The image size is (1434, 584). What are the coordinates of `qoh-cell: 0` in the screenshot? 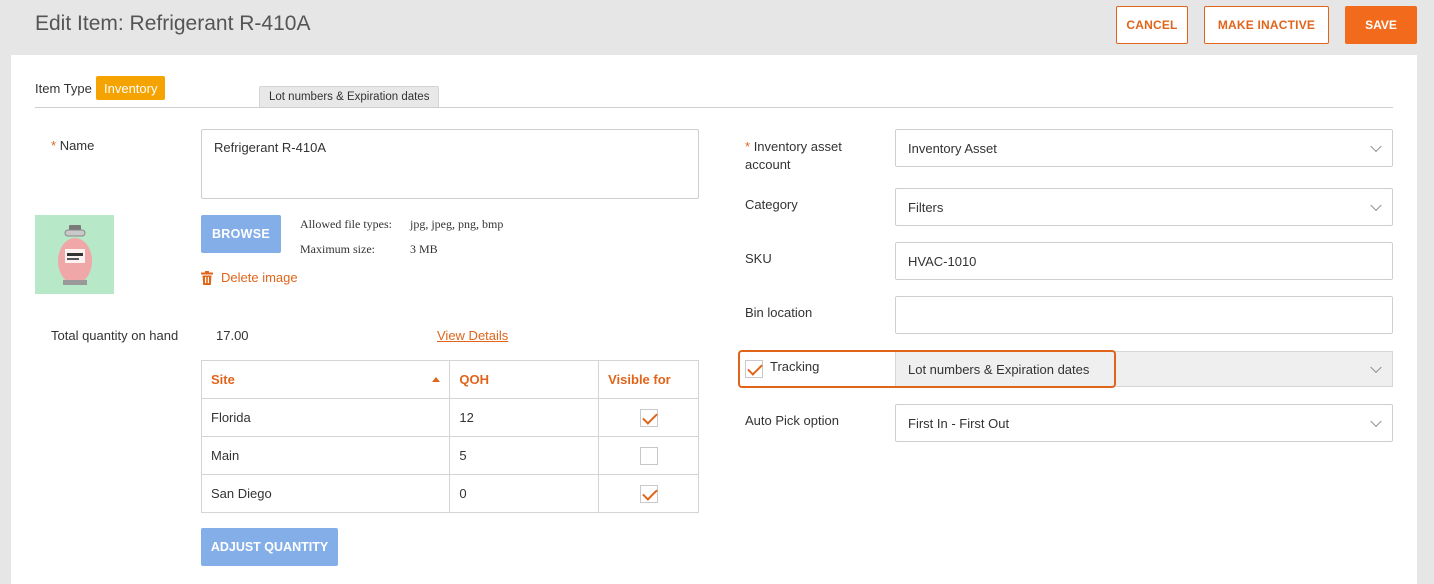 It's located at (524, 493).